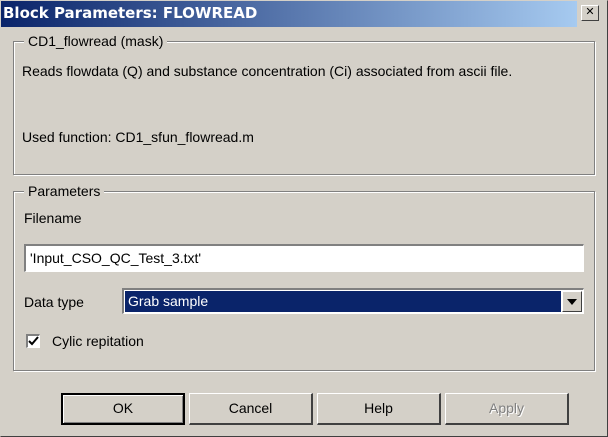  I want to click on close-icon: ✕, so click(590, 12).